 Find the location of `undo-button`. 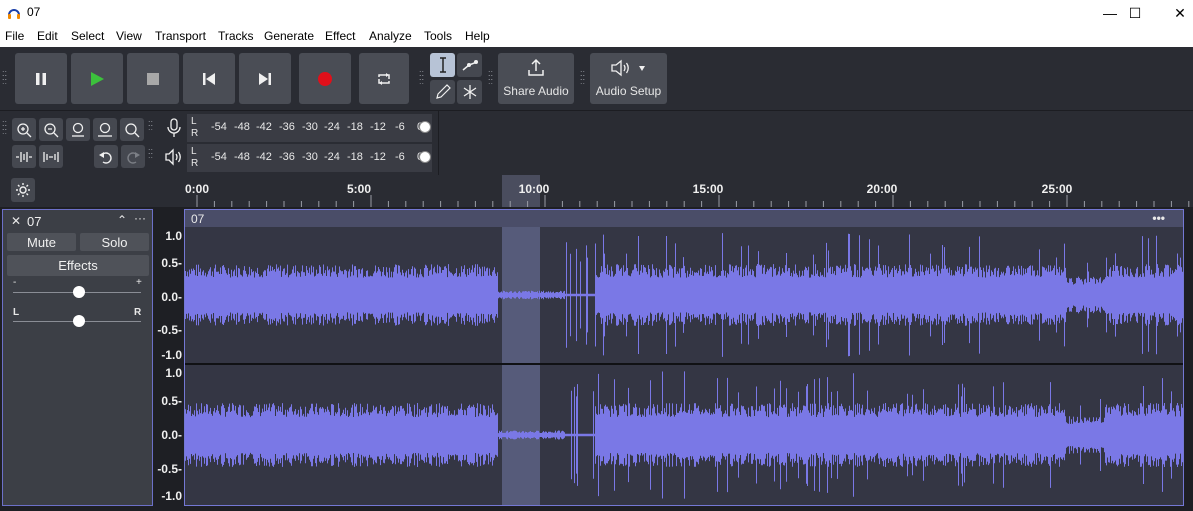

undo-button is located at coordinates (106, 156).